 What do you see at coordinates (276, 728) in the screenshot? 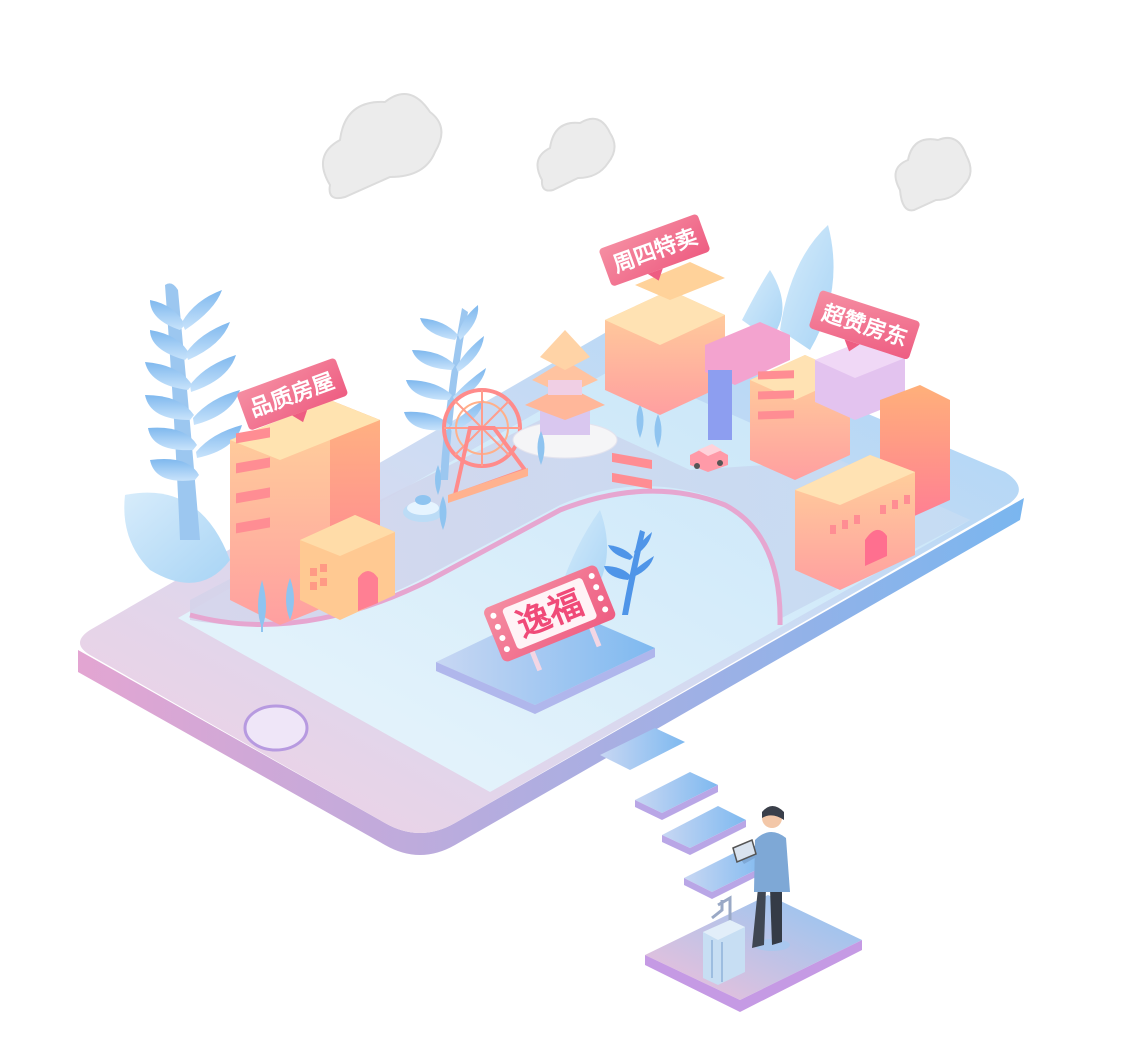
I see `home-button` at bounding box center [276, 728].